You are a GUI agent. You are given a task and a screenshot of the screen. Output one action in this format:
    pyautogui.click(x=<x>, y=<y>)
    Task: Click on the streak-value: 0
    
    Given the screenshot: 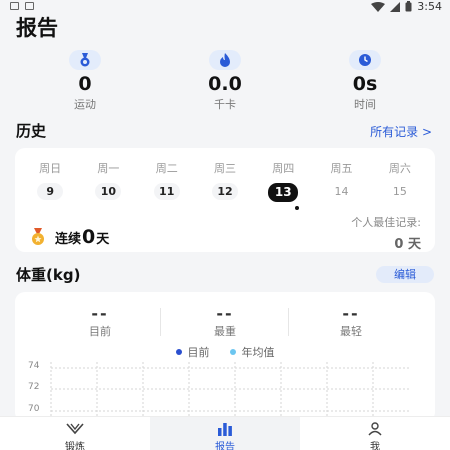 What is the action you would take?
    pyautogui.click(x=89, y=237)
    